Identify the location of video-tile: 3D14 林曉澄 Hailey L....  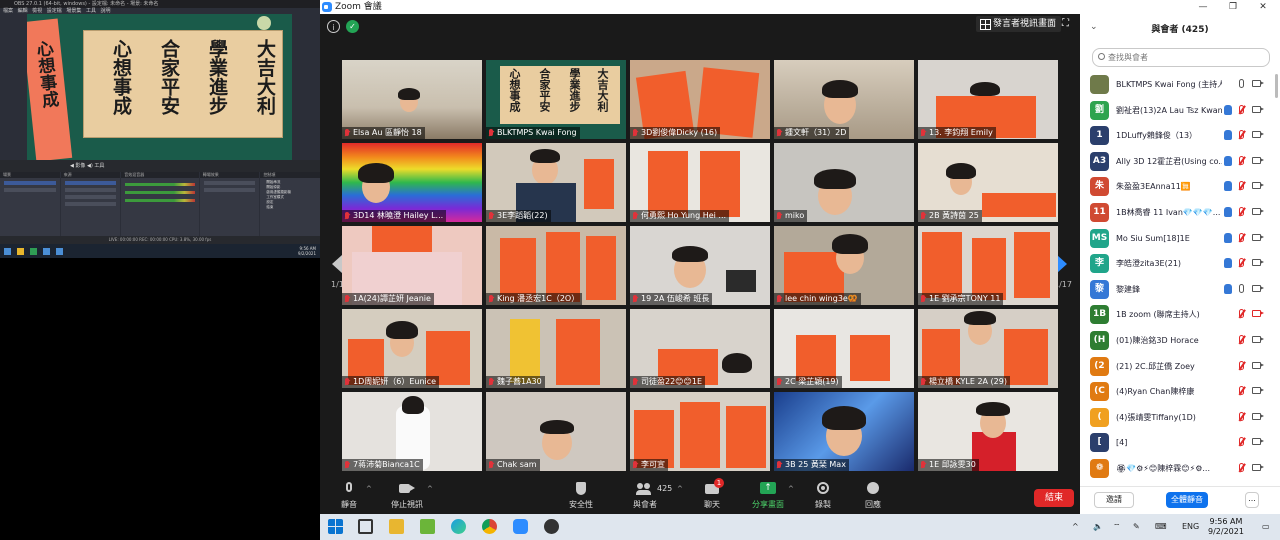
(412, 182).